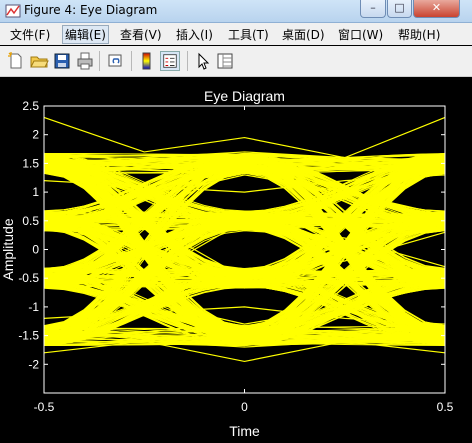 This screenshot has width=472, height=443. I want to click on y-tick-label: 0.5, so click(30, 221).